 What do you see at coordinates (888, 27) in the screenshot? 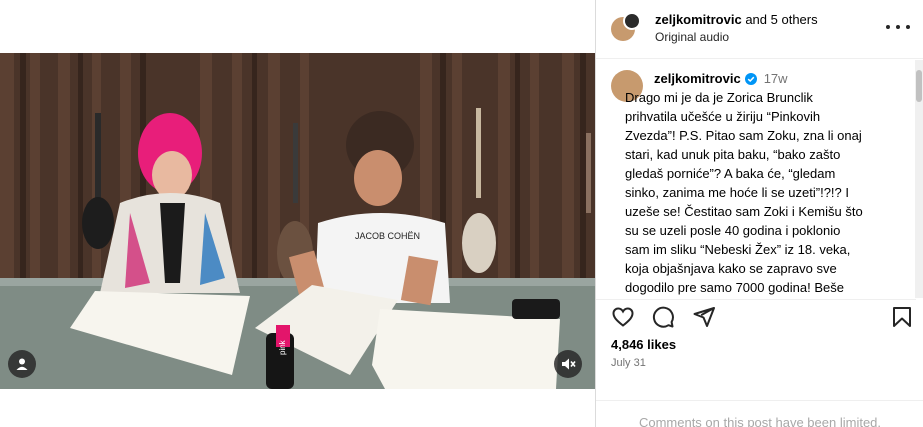
I see `more-icon` at bounding box center [888, 27].